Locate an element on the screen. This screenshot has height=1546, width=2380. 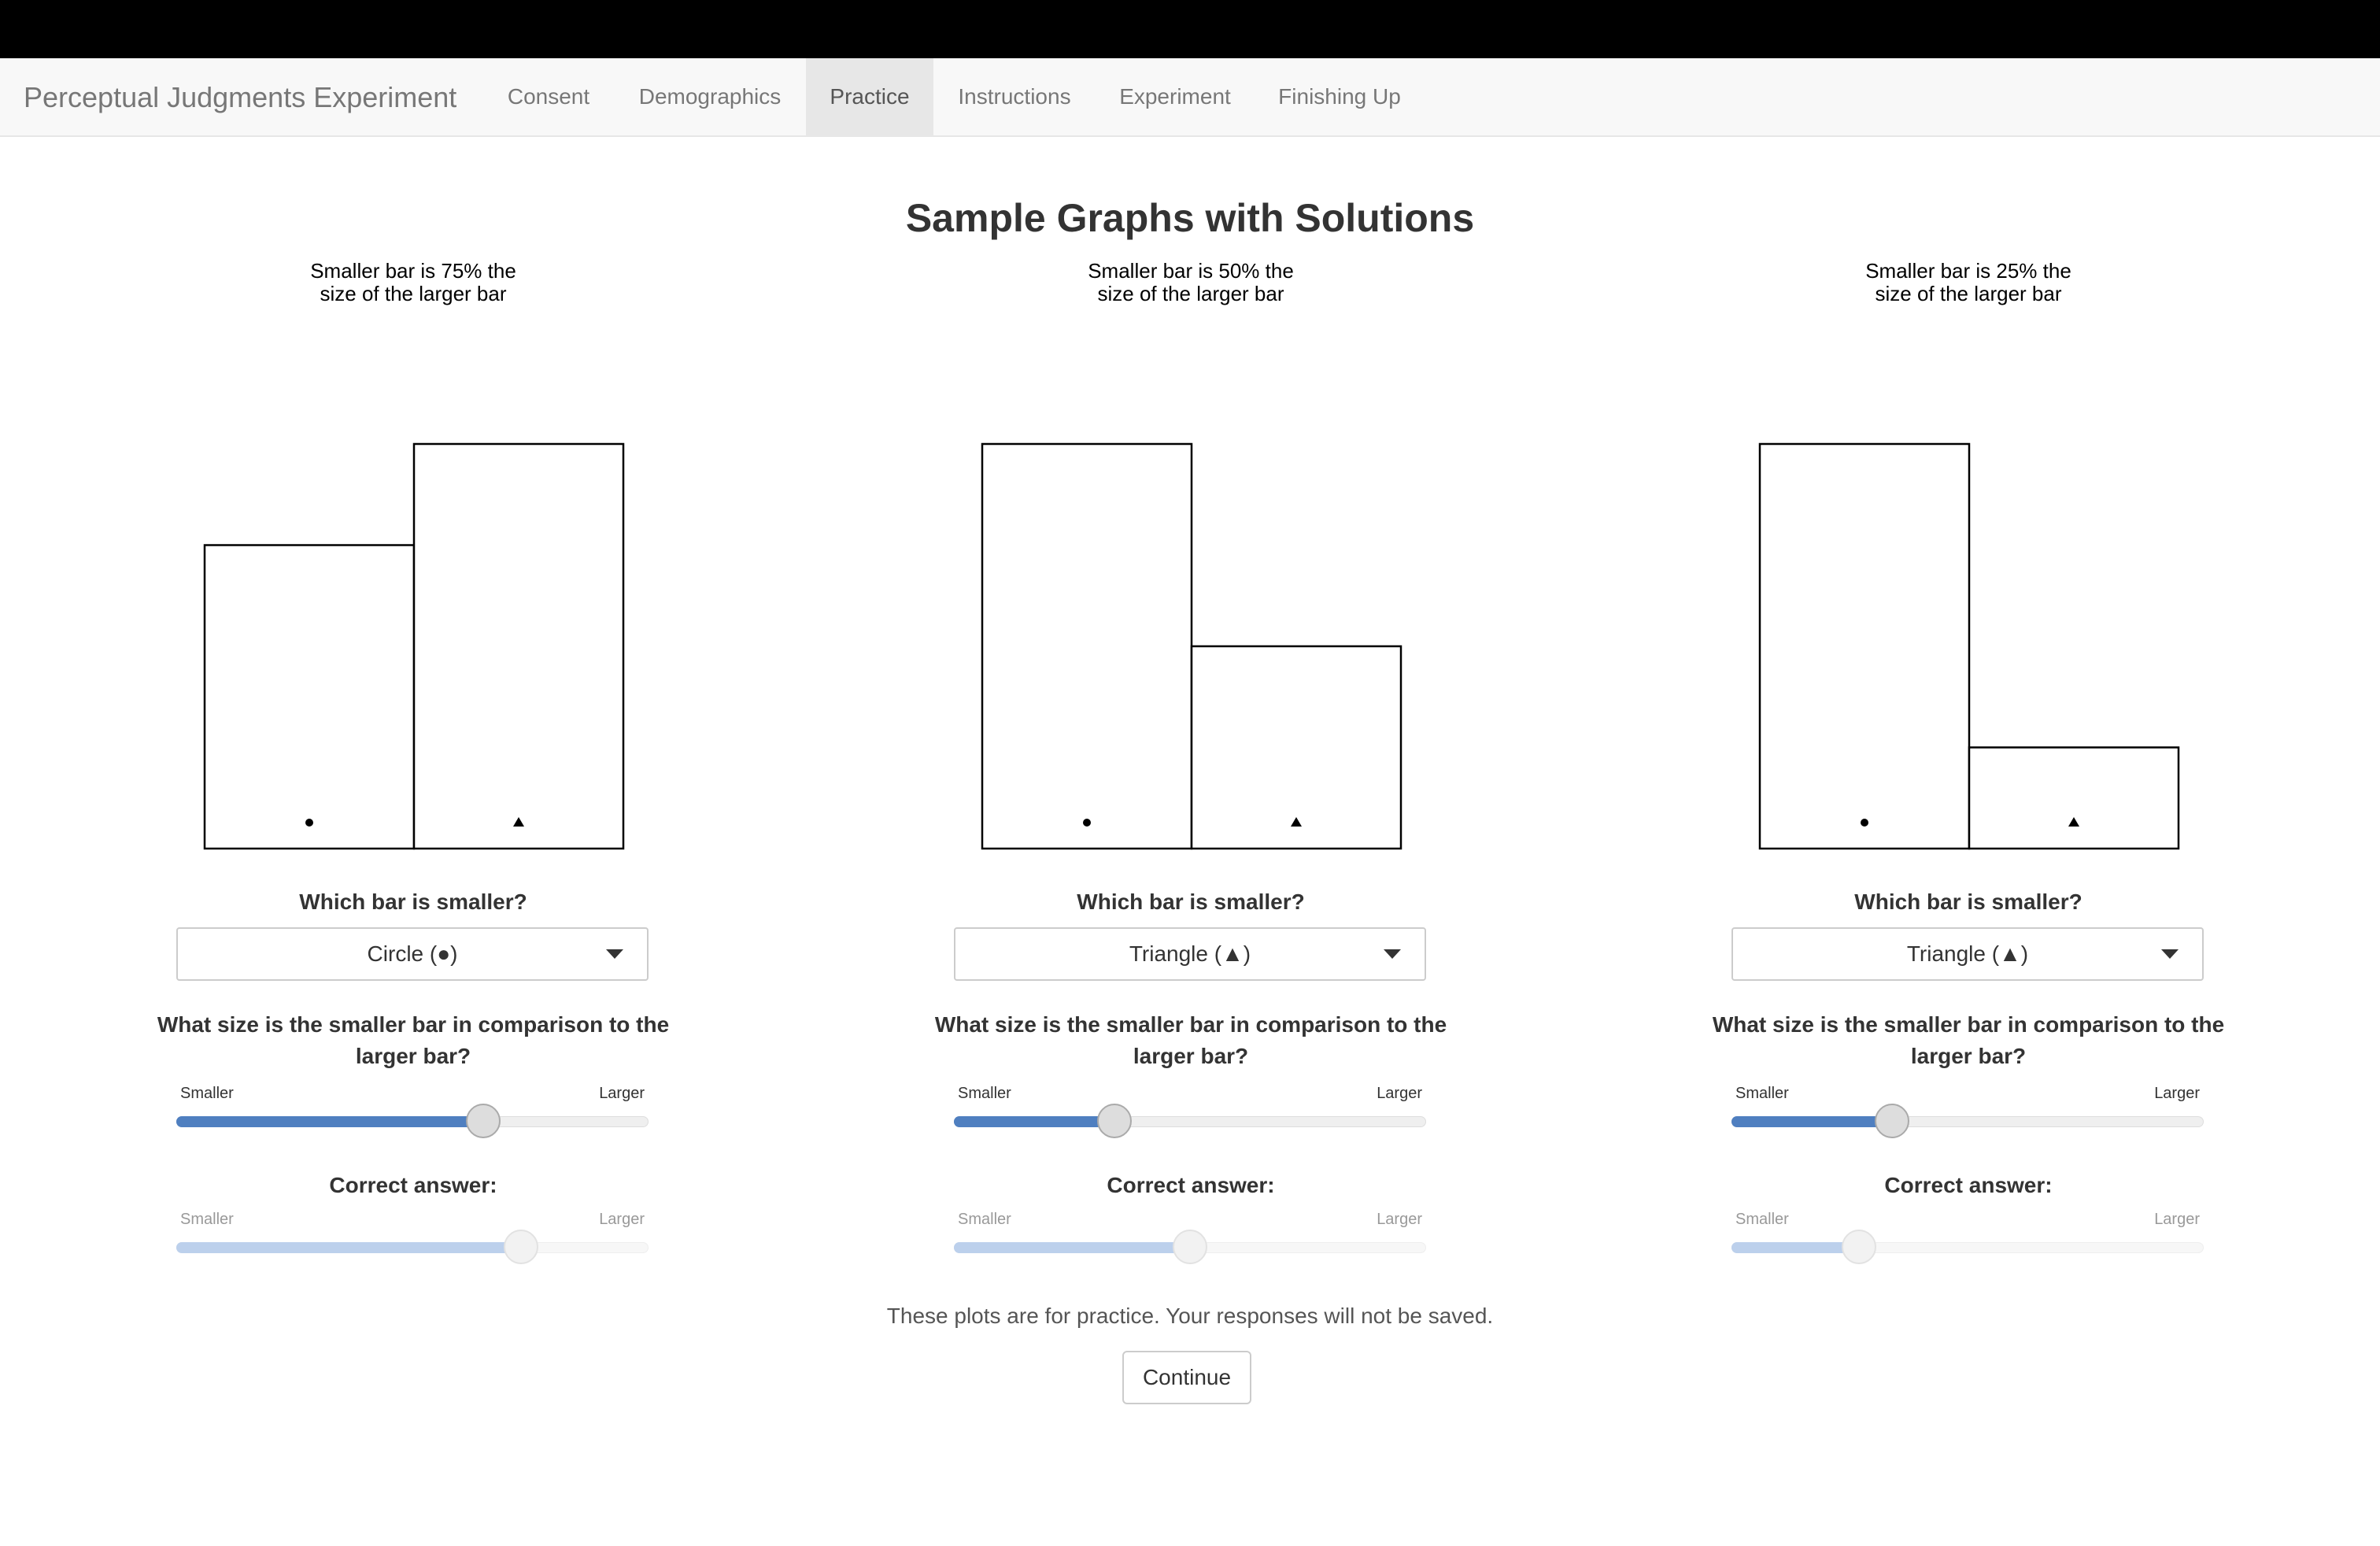
nav-tab-demographics: Demographics is located at coordinates (710, 96).